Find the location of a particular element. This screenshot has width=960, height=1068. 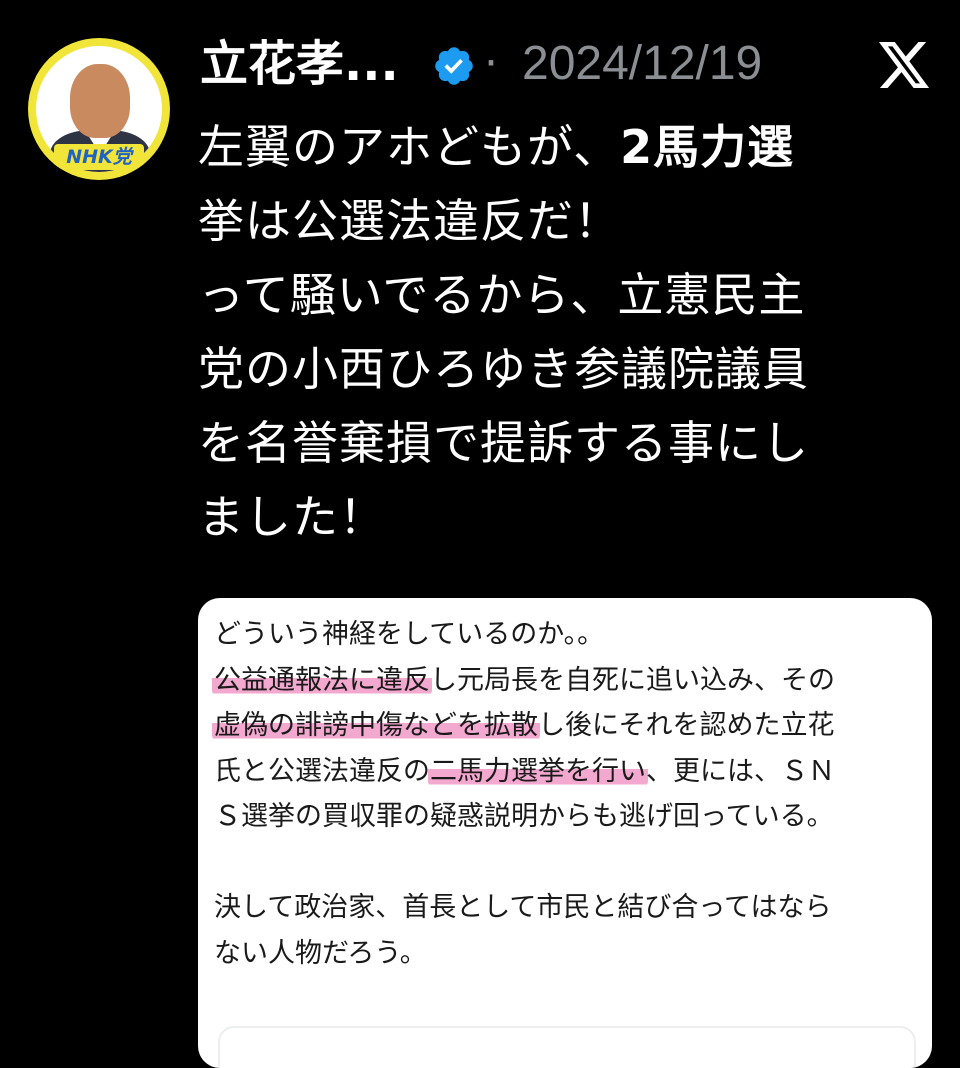

post-text-line: って騒いでるから、立憲民主 is located at coordinates (568, 295).